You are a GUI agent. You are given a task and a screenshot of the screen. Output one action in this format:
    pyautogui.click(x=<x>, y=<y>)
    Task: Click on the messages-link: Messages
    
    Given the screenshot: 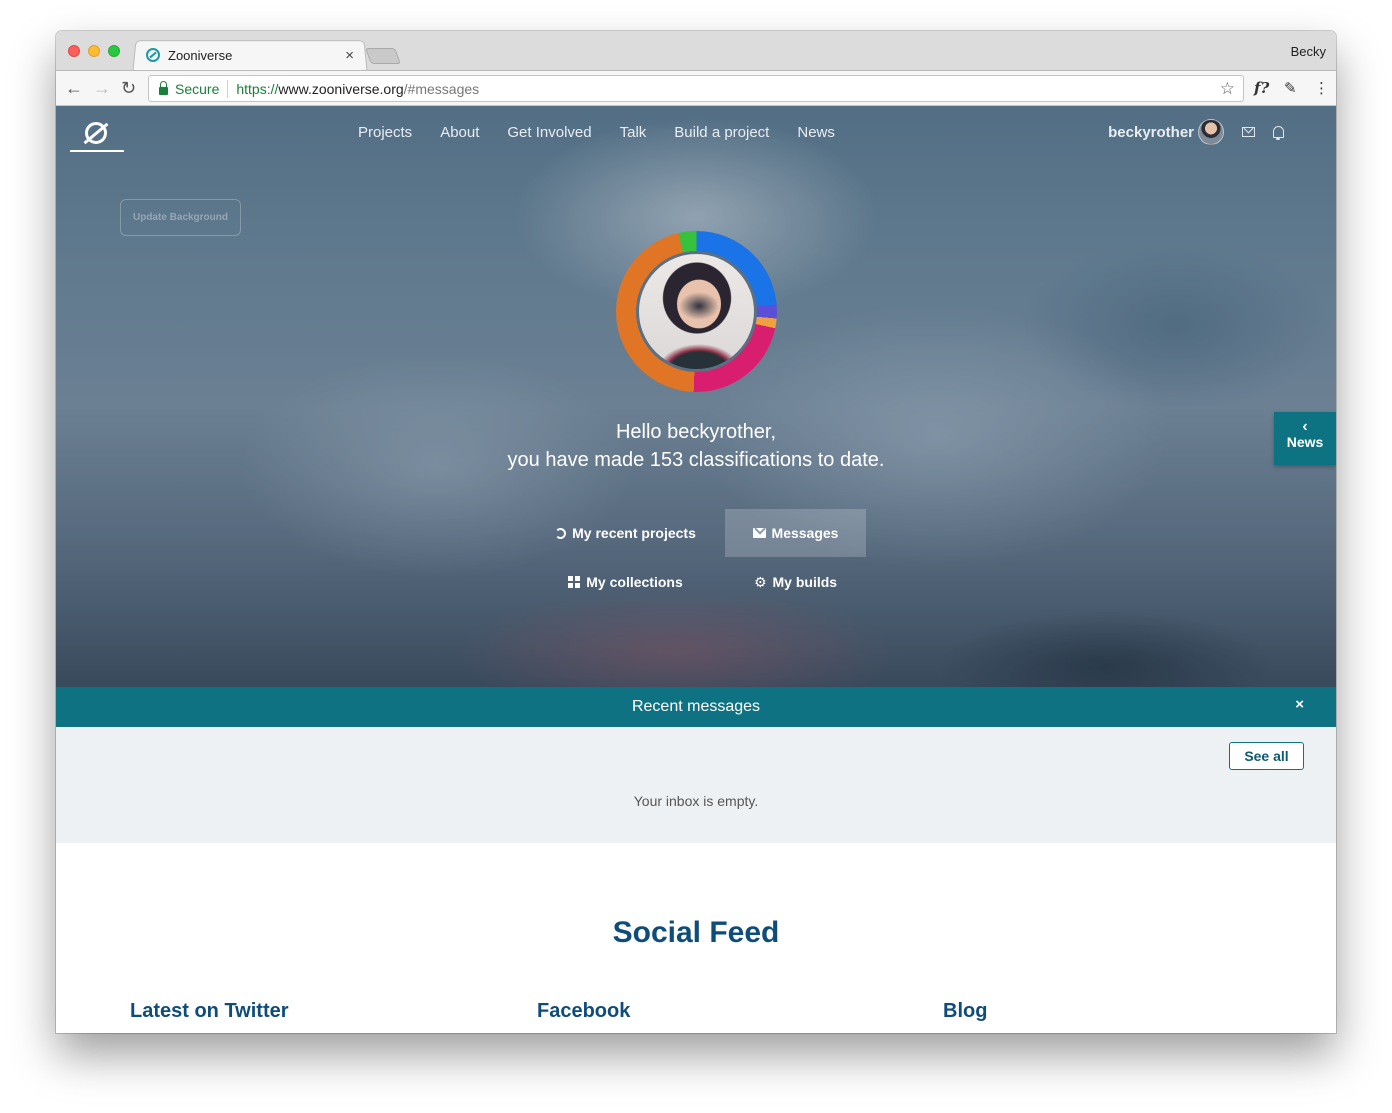 What is the action you would take?
    pyautogui.click(x=795, y=533)
    